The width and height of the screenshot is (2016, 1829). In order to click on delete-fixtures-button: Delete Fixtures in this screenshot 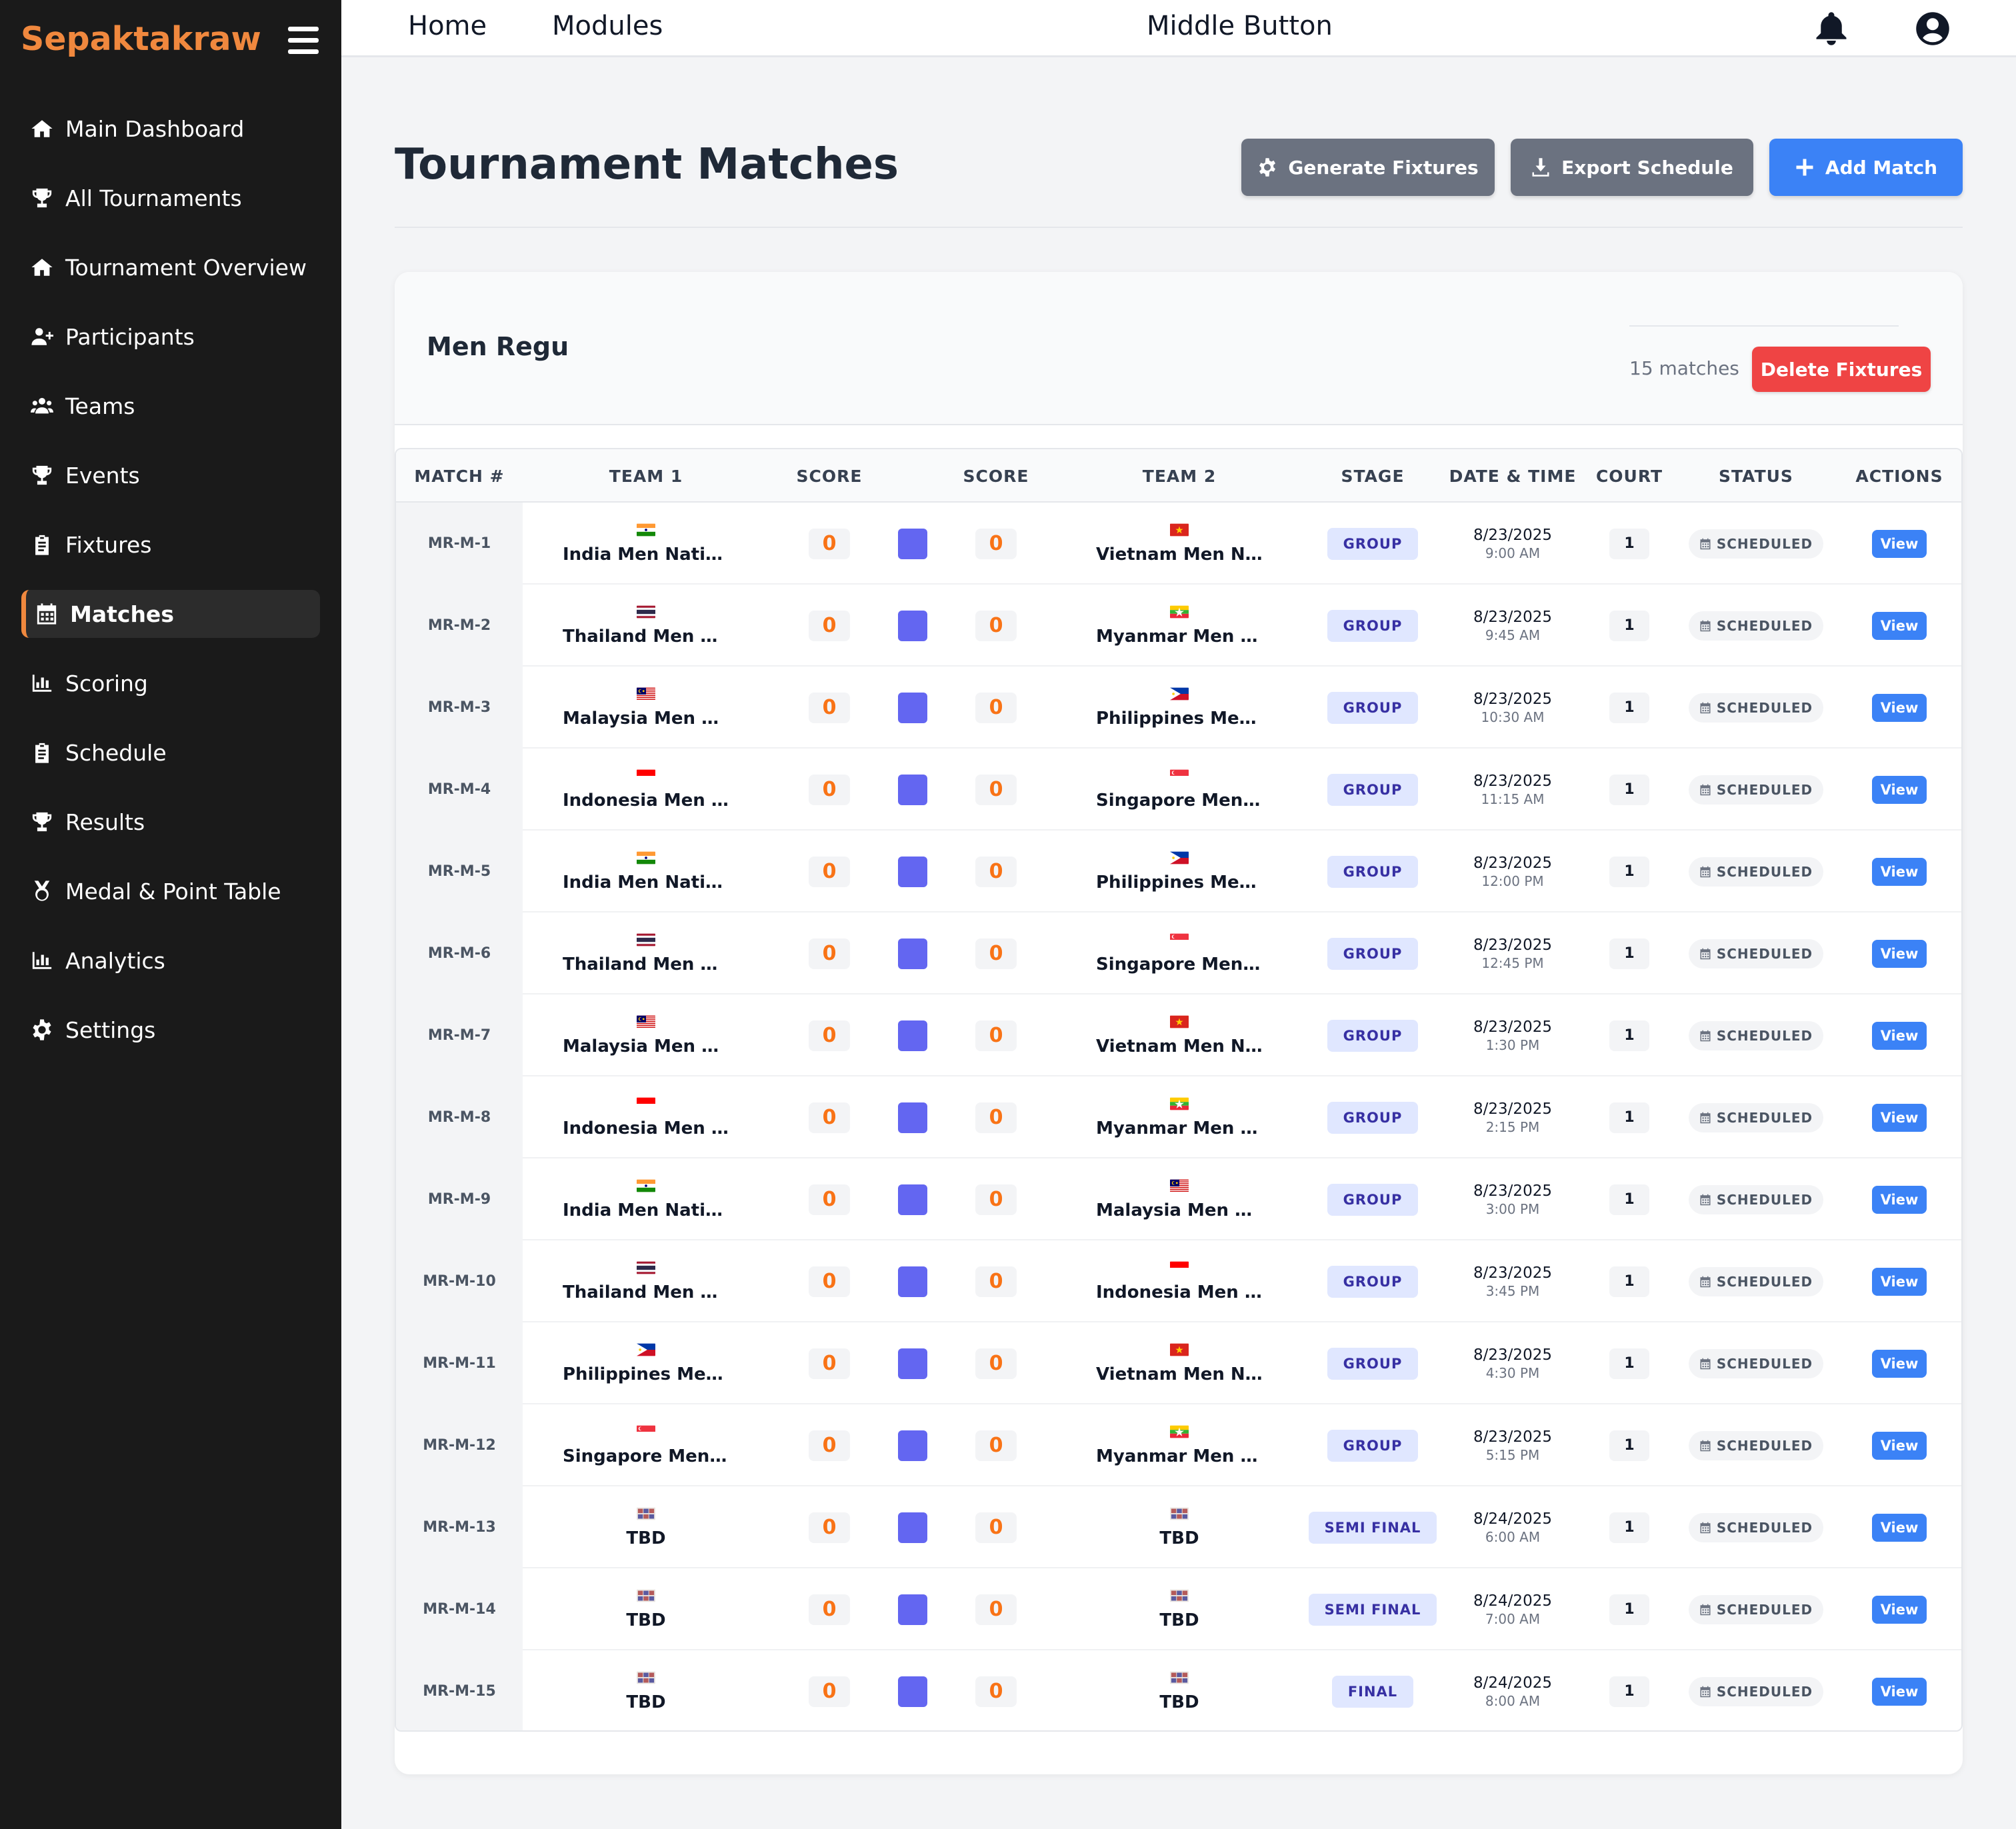, I will do `click(1841, 369)`.